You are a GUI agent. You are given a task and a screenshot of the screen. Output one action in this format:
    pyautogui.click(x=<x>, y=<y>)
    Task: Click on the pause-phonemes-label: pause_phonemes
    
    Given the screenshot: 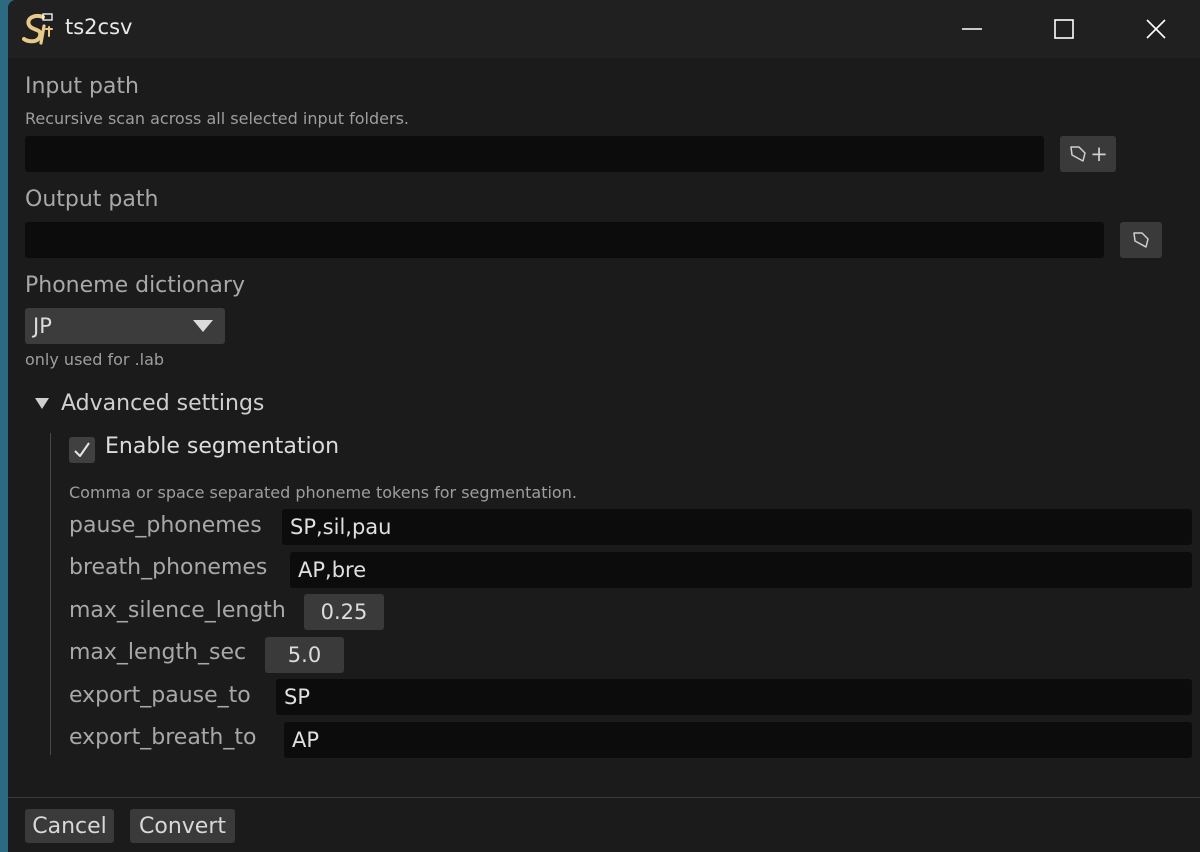 What is the action you would take?
    pyautogui.click(x=165, y=525)
    